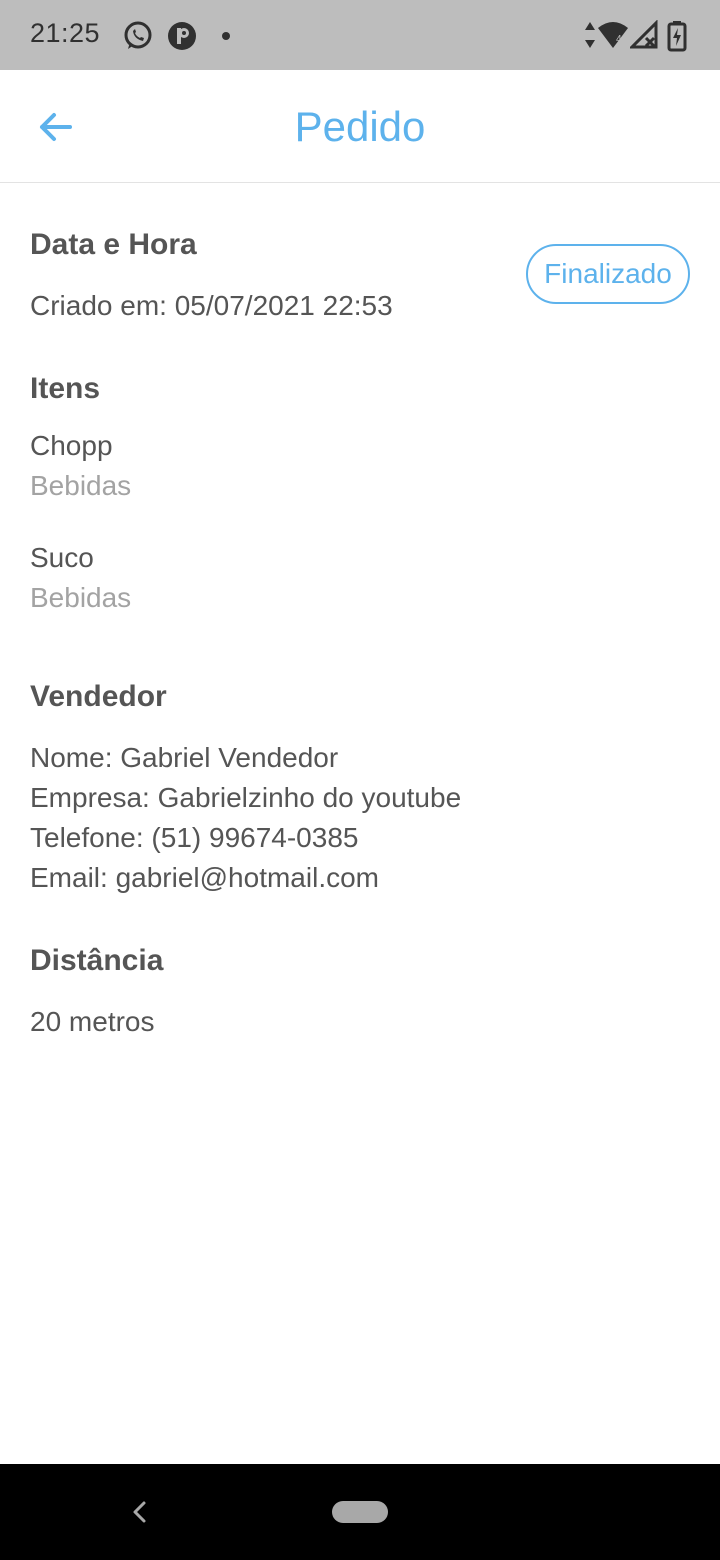  Describe the element at coordinates (608, 274) in the screenshot. I see `status-badge: Finalizado` at that location.